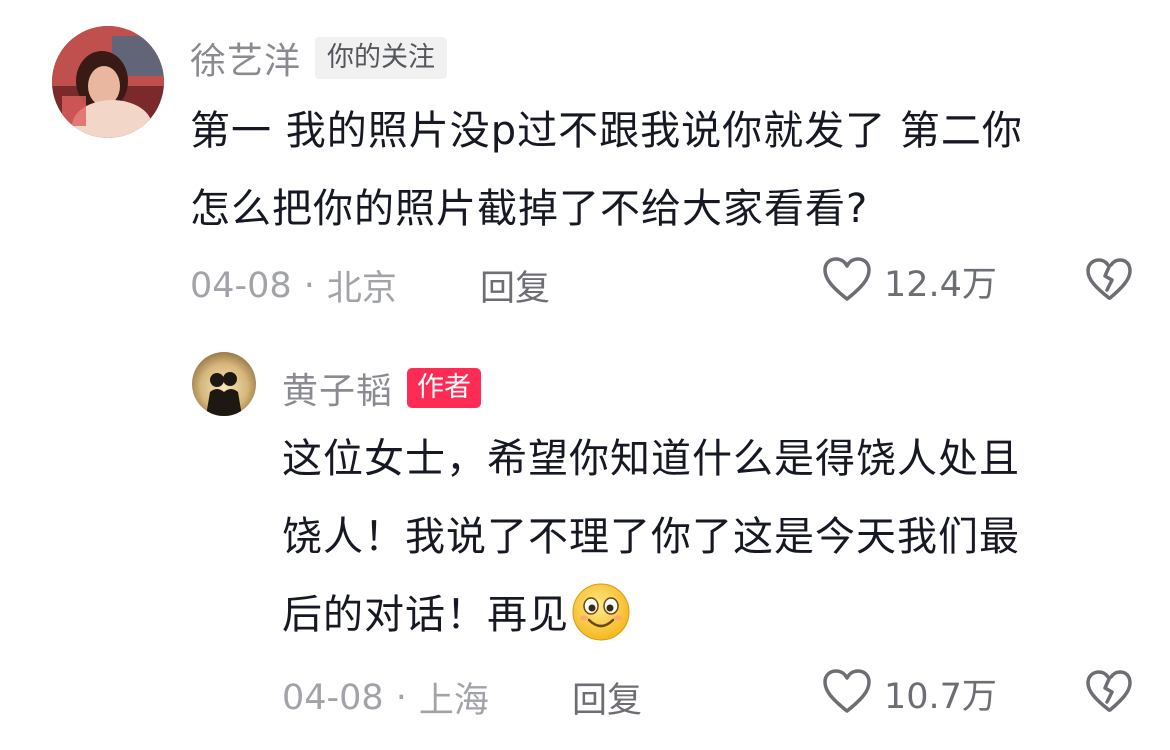 The height and width of the screenshot is (750, 1170). I want to click on smiling-emoji-icon, so click(601, 625).